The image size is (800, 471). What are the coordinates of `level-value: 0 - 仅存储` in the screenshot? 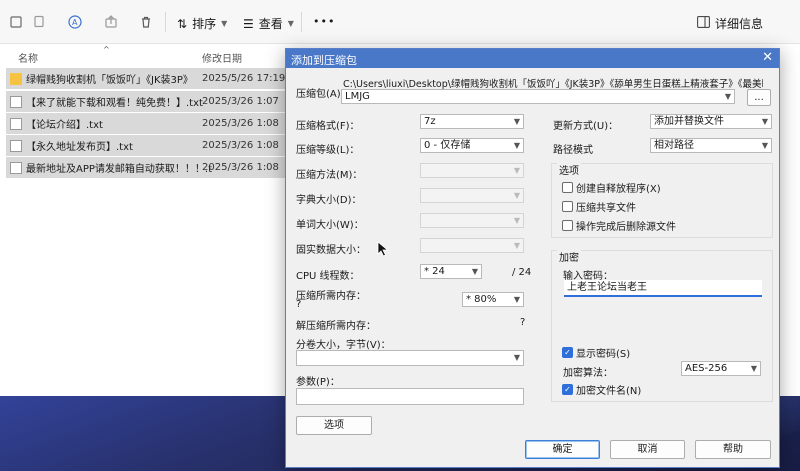 It's located at (447, 145).